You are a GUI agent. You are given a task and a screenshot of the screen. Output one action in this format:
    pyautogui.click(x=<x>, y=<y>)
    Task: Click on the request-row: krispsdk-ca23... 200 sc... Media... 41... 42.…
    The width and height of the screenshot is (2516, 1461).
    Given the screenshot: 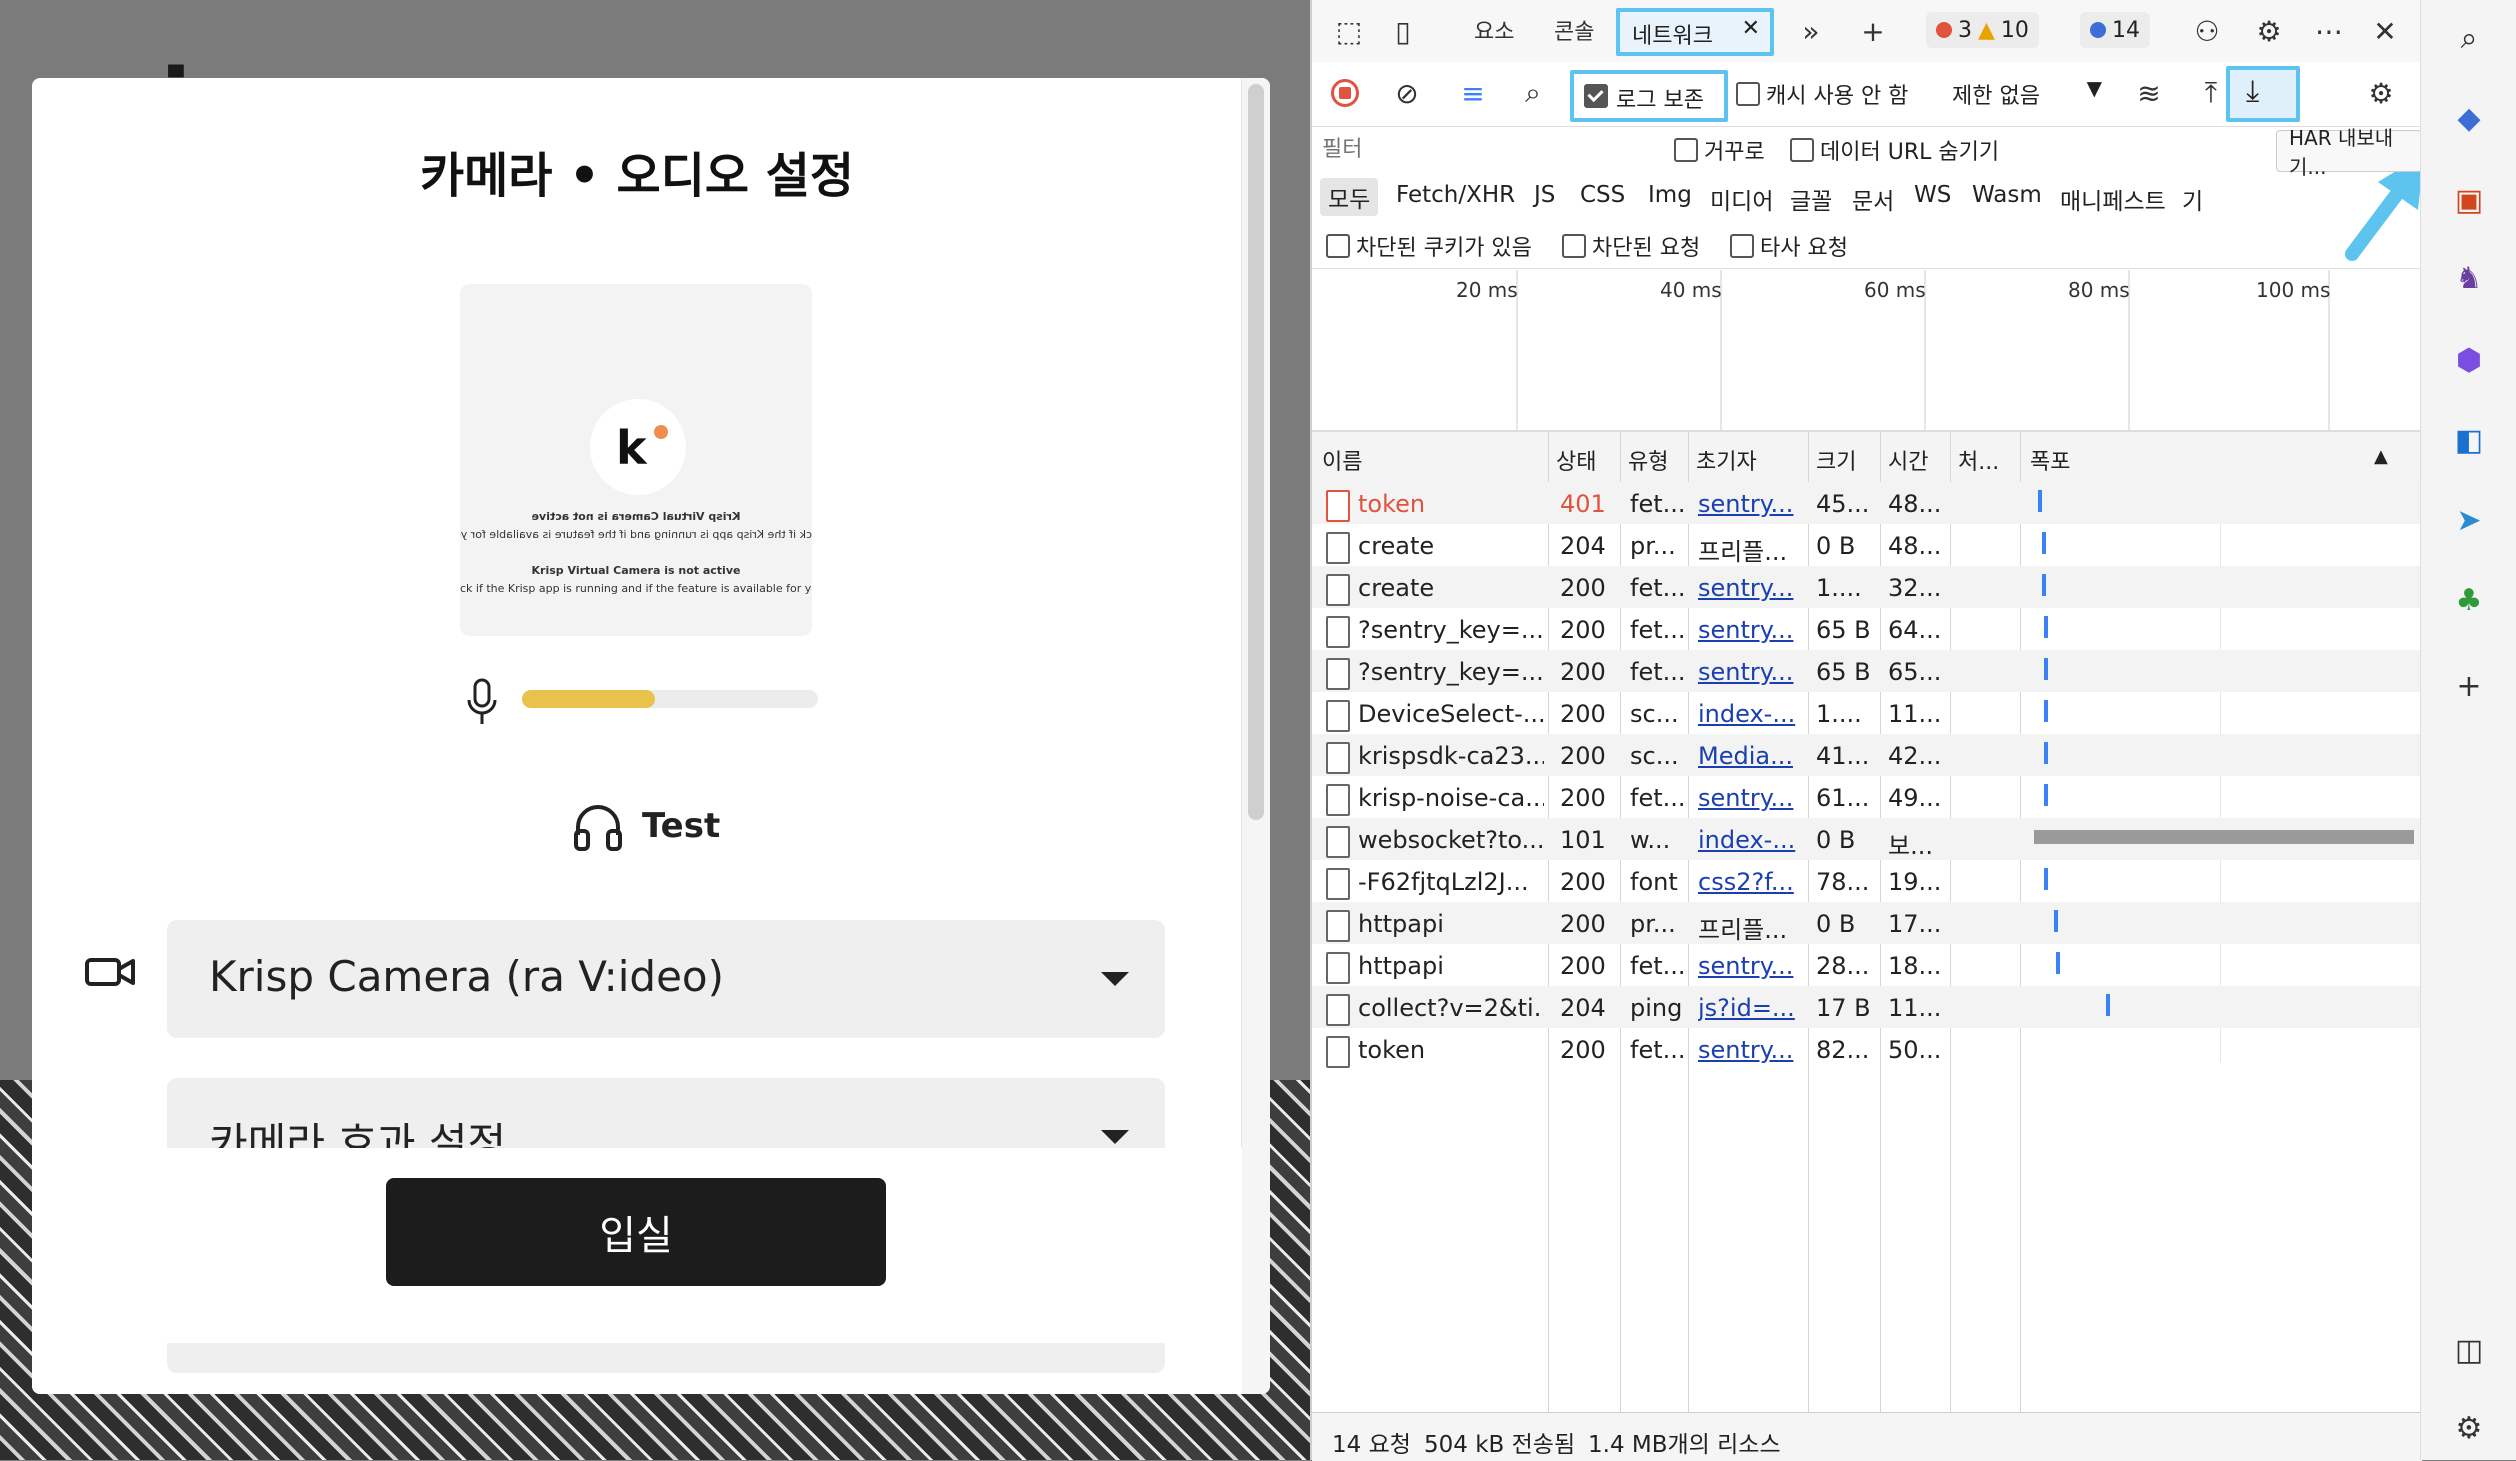 What is the action you would take?
    pyautogui.click(x=1867, y=755)
    